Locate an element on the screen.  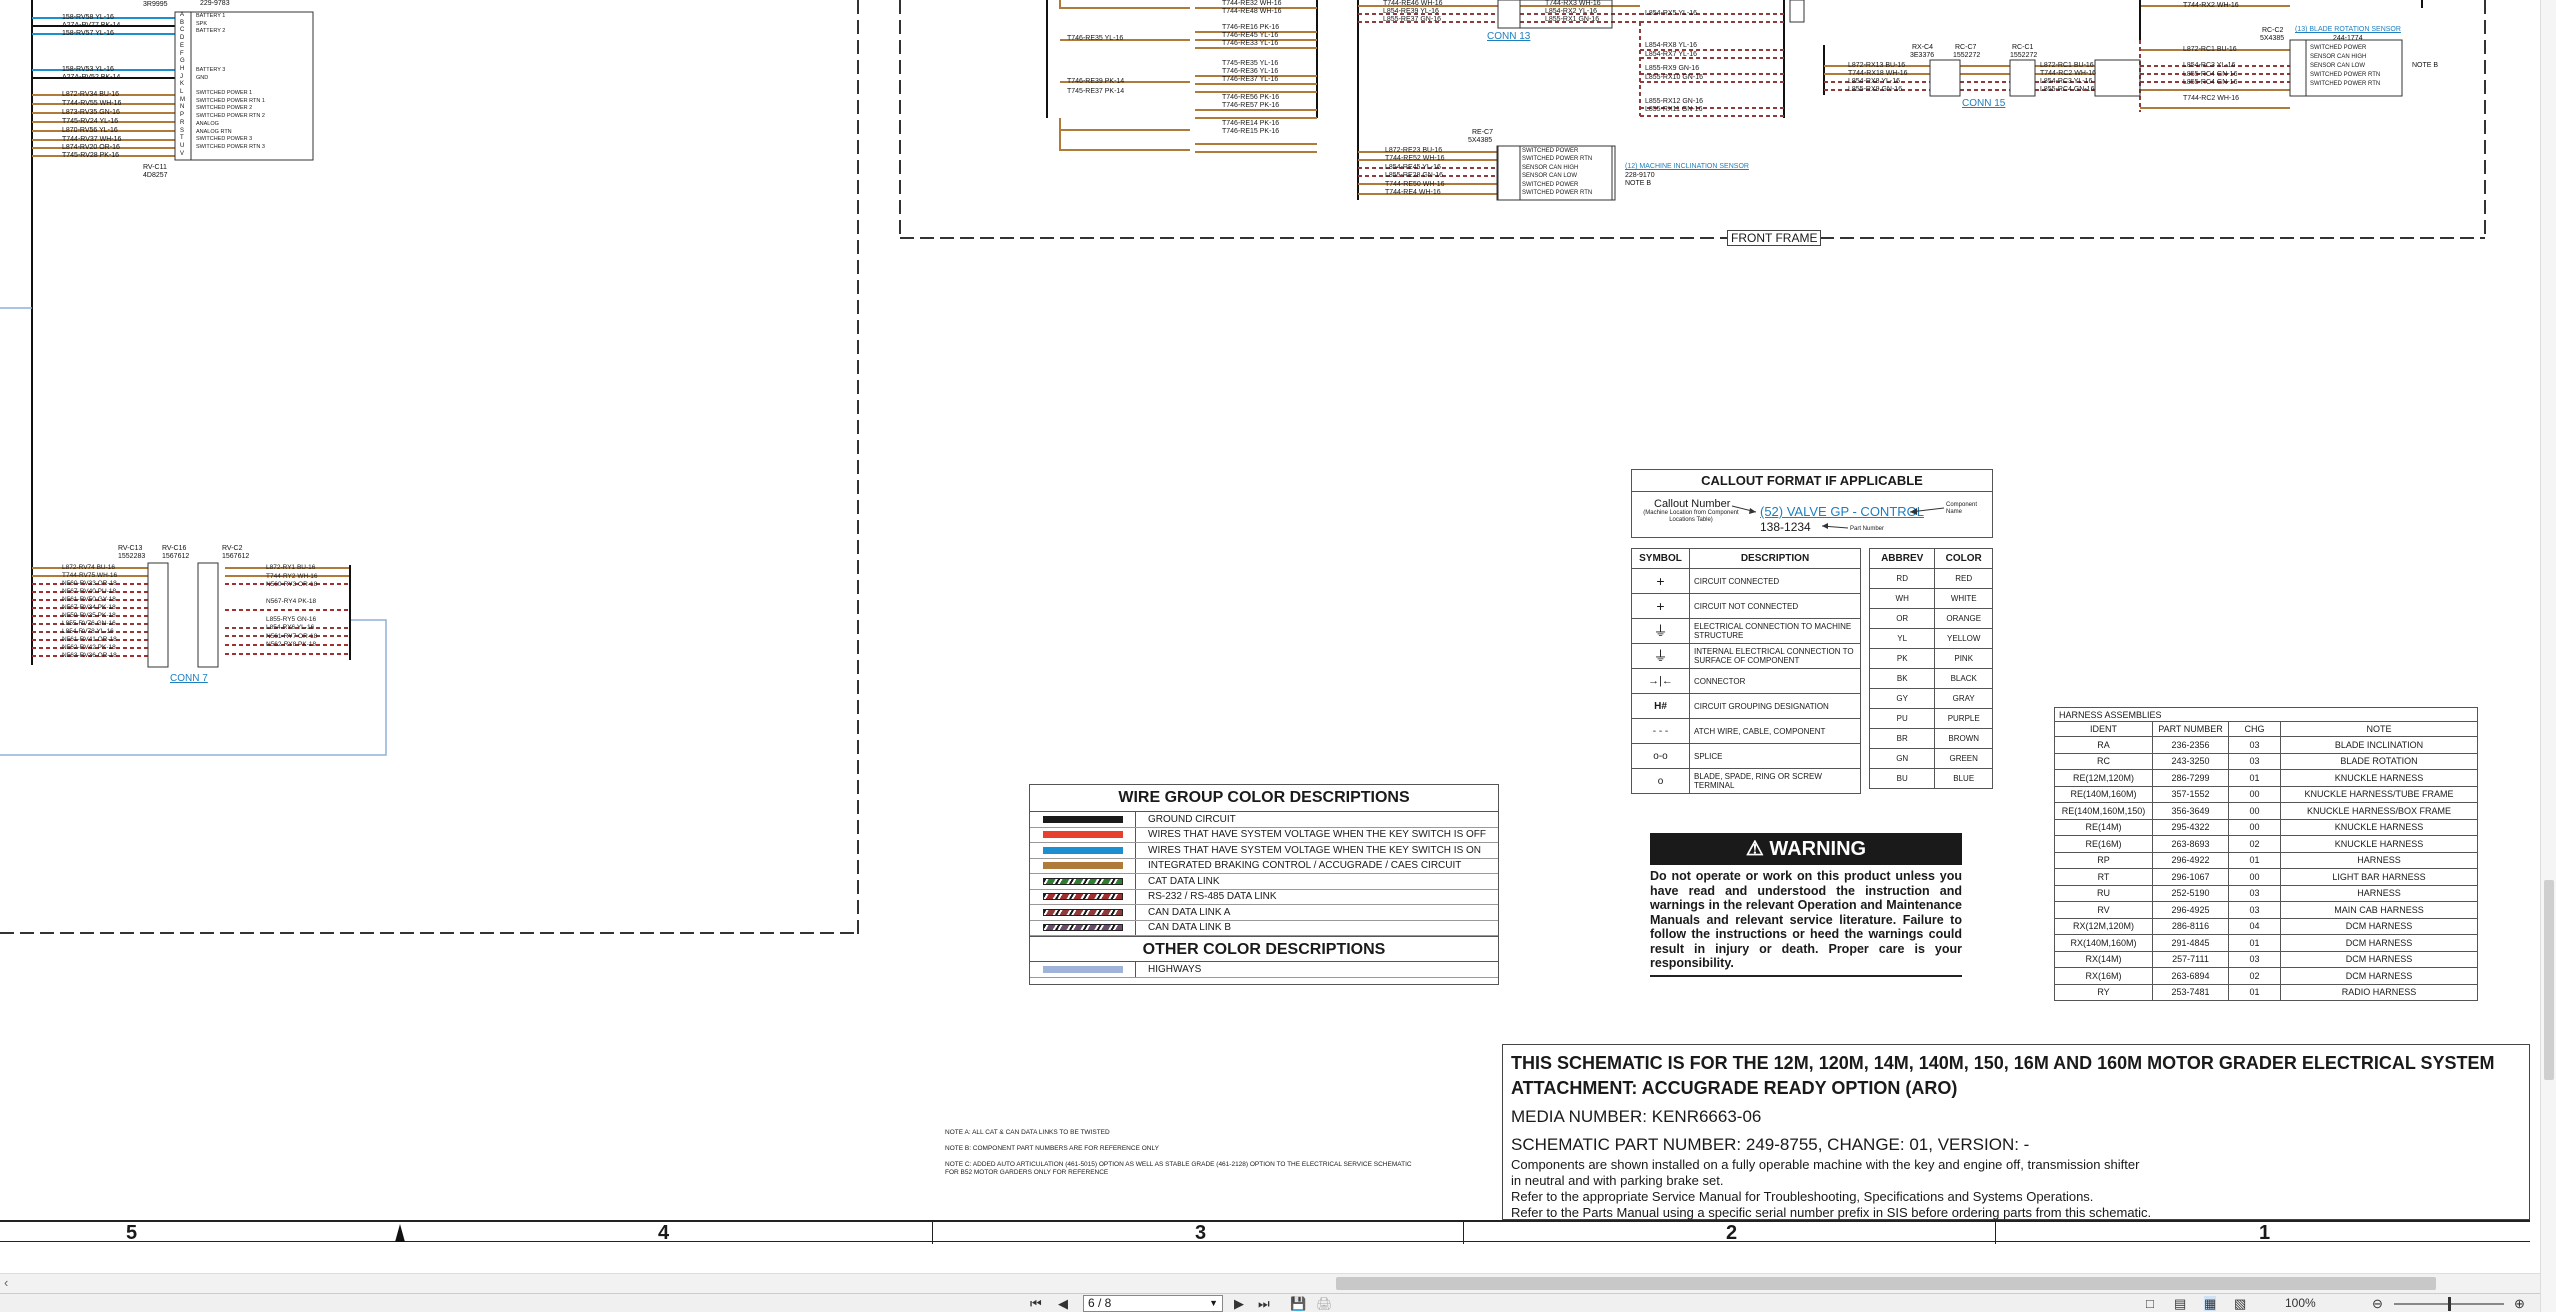
chevron-down-icon: ▼ is located at coordinates (1213, 1303).